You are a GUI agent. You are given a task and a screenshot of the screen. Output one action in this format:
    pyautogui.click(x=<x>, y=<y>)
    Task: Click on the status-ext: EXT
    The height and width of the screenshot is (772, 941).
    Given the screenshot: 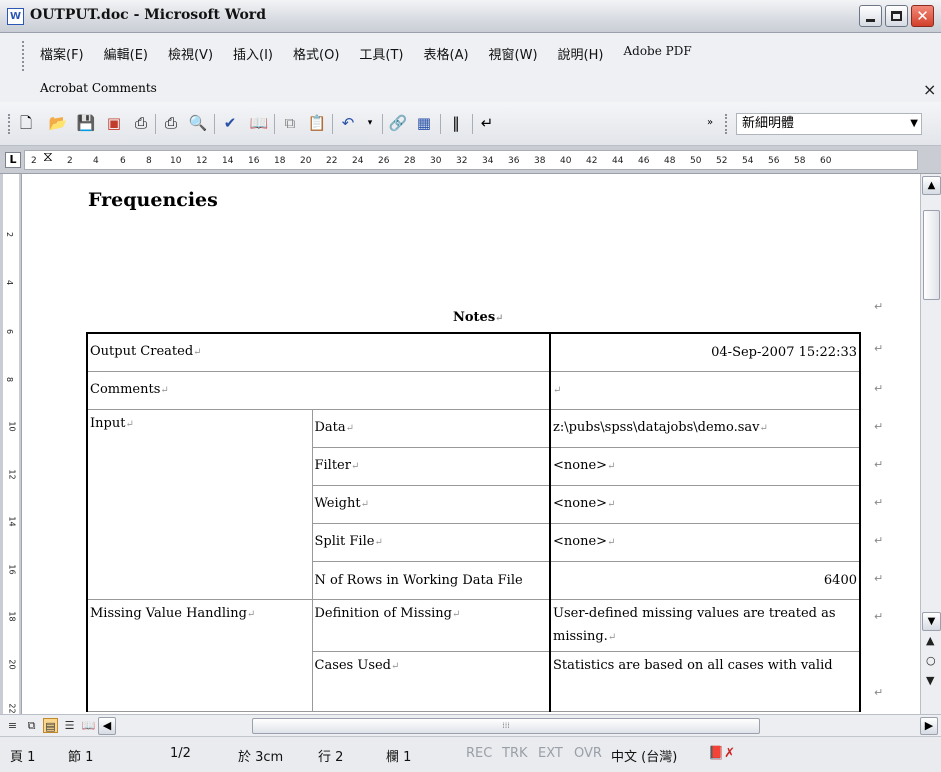 What is the action you would take?
    pyautogui.click(x=550, y=753)
    